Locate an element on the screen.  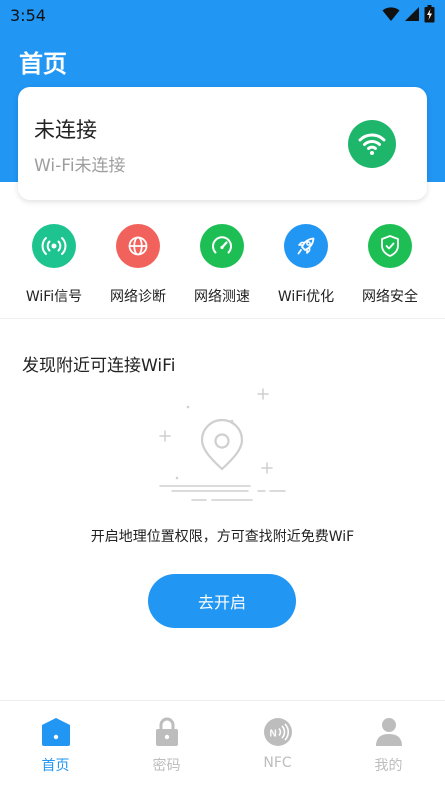
nav-item-nfc: N NFC is located at coordinates (277, 746).